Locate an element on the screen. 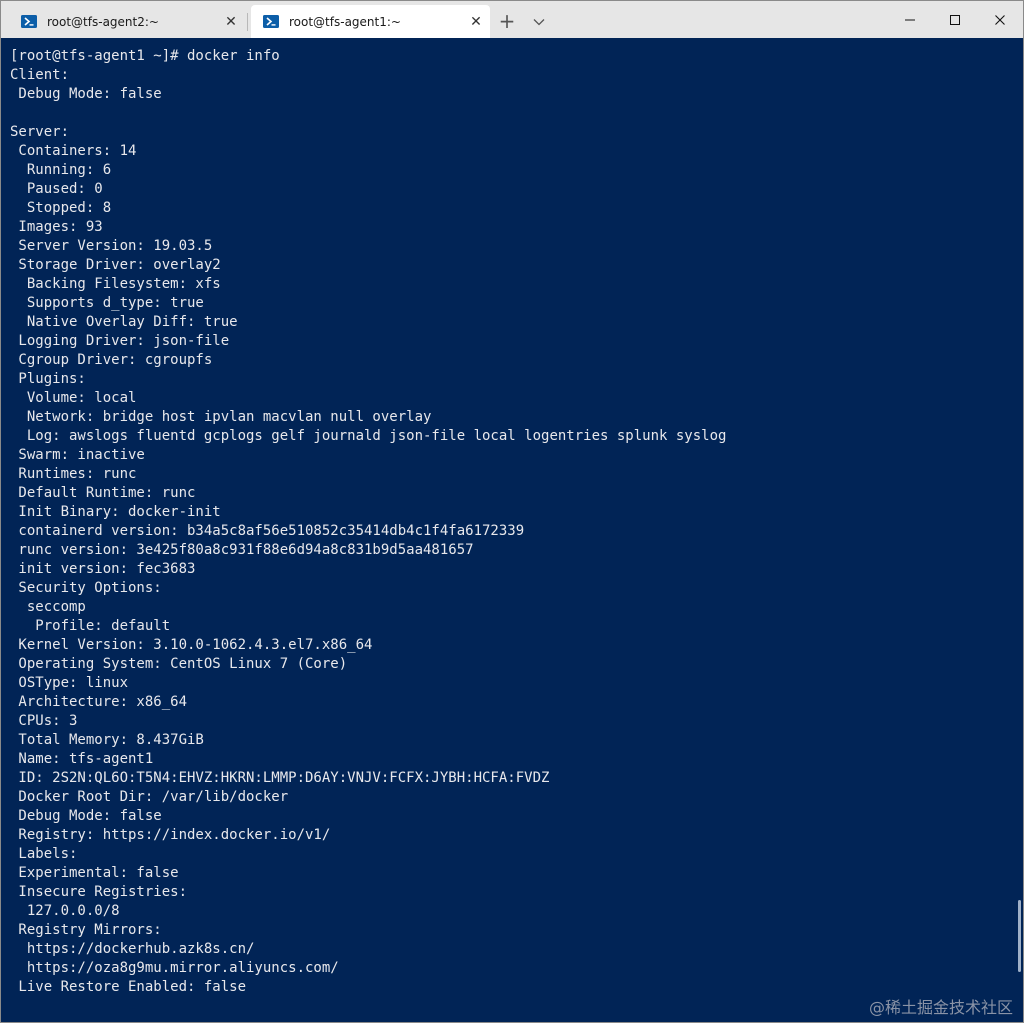  terminal-line: Default Runtime: runc is located at coordinates (103, 493).